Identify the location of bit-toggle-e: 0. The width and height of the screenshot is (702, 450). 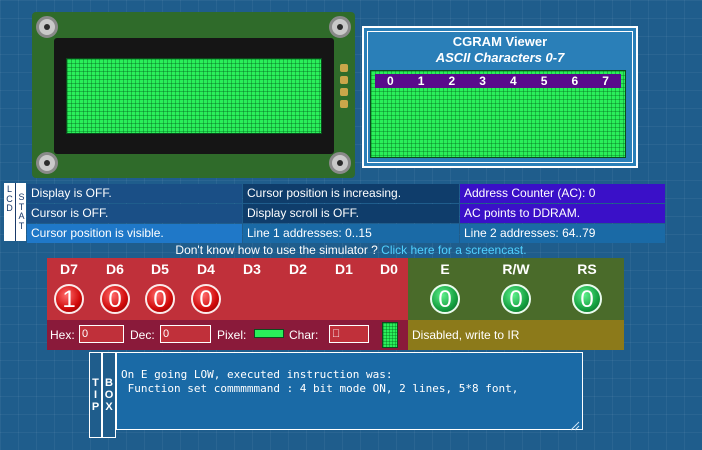
(445, 299).